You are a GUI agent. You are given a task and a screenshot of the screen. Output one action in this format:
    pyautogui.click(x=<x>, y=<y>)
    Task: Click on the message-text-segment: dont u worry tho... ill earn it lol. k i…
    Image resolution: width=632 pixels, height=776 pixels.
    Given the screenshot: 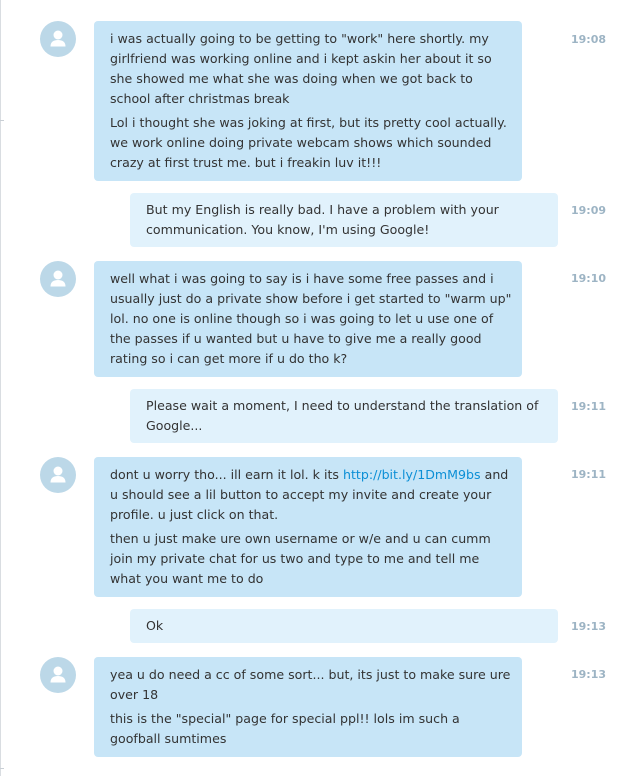 What is the action you would take?
    pyautogui.click(x=226, y=474)
    